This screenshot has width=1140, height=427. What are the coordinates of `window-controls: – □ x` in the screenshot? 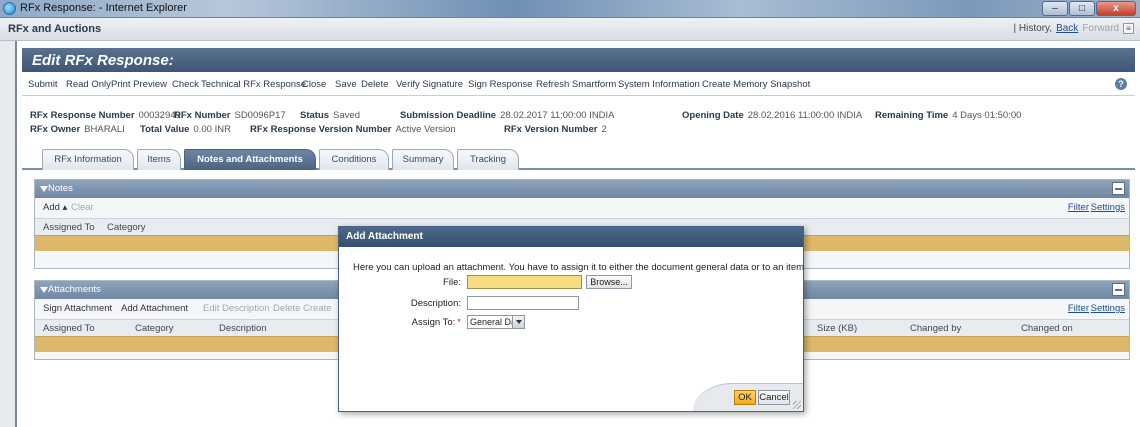 It's located at (1088, 8).